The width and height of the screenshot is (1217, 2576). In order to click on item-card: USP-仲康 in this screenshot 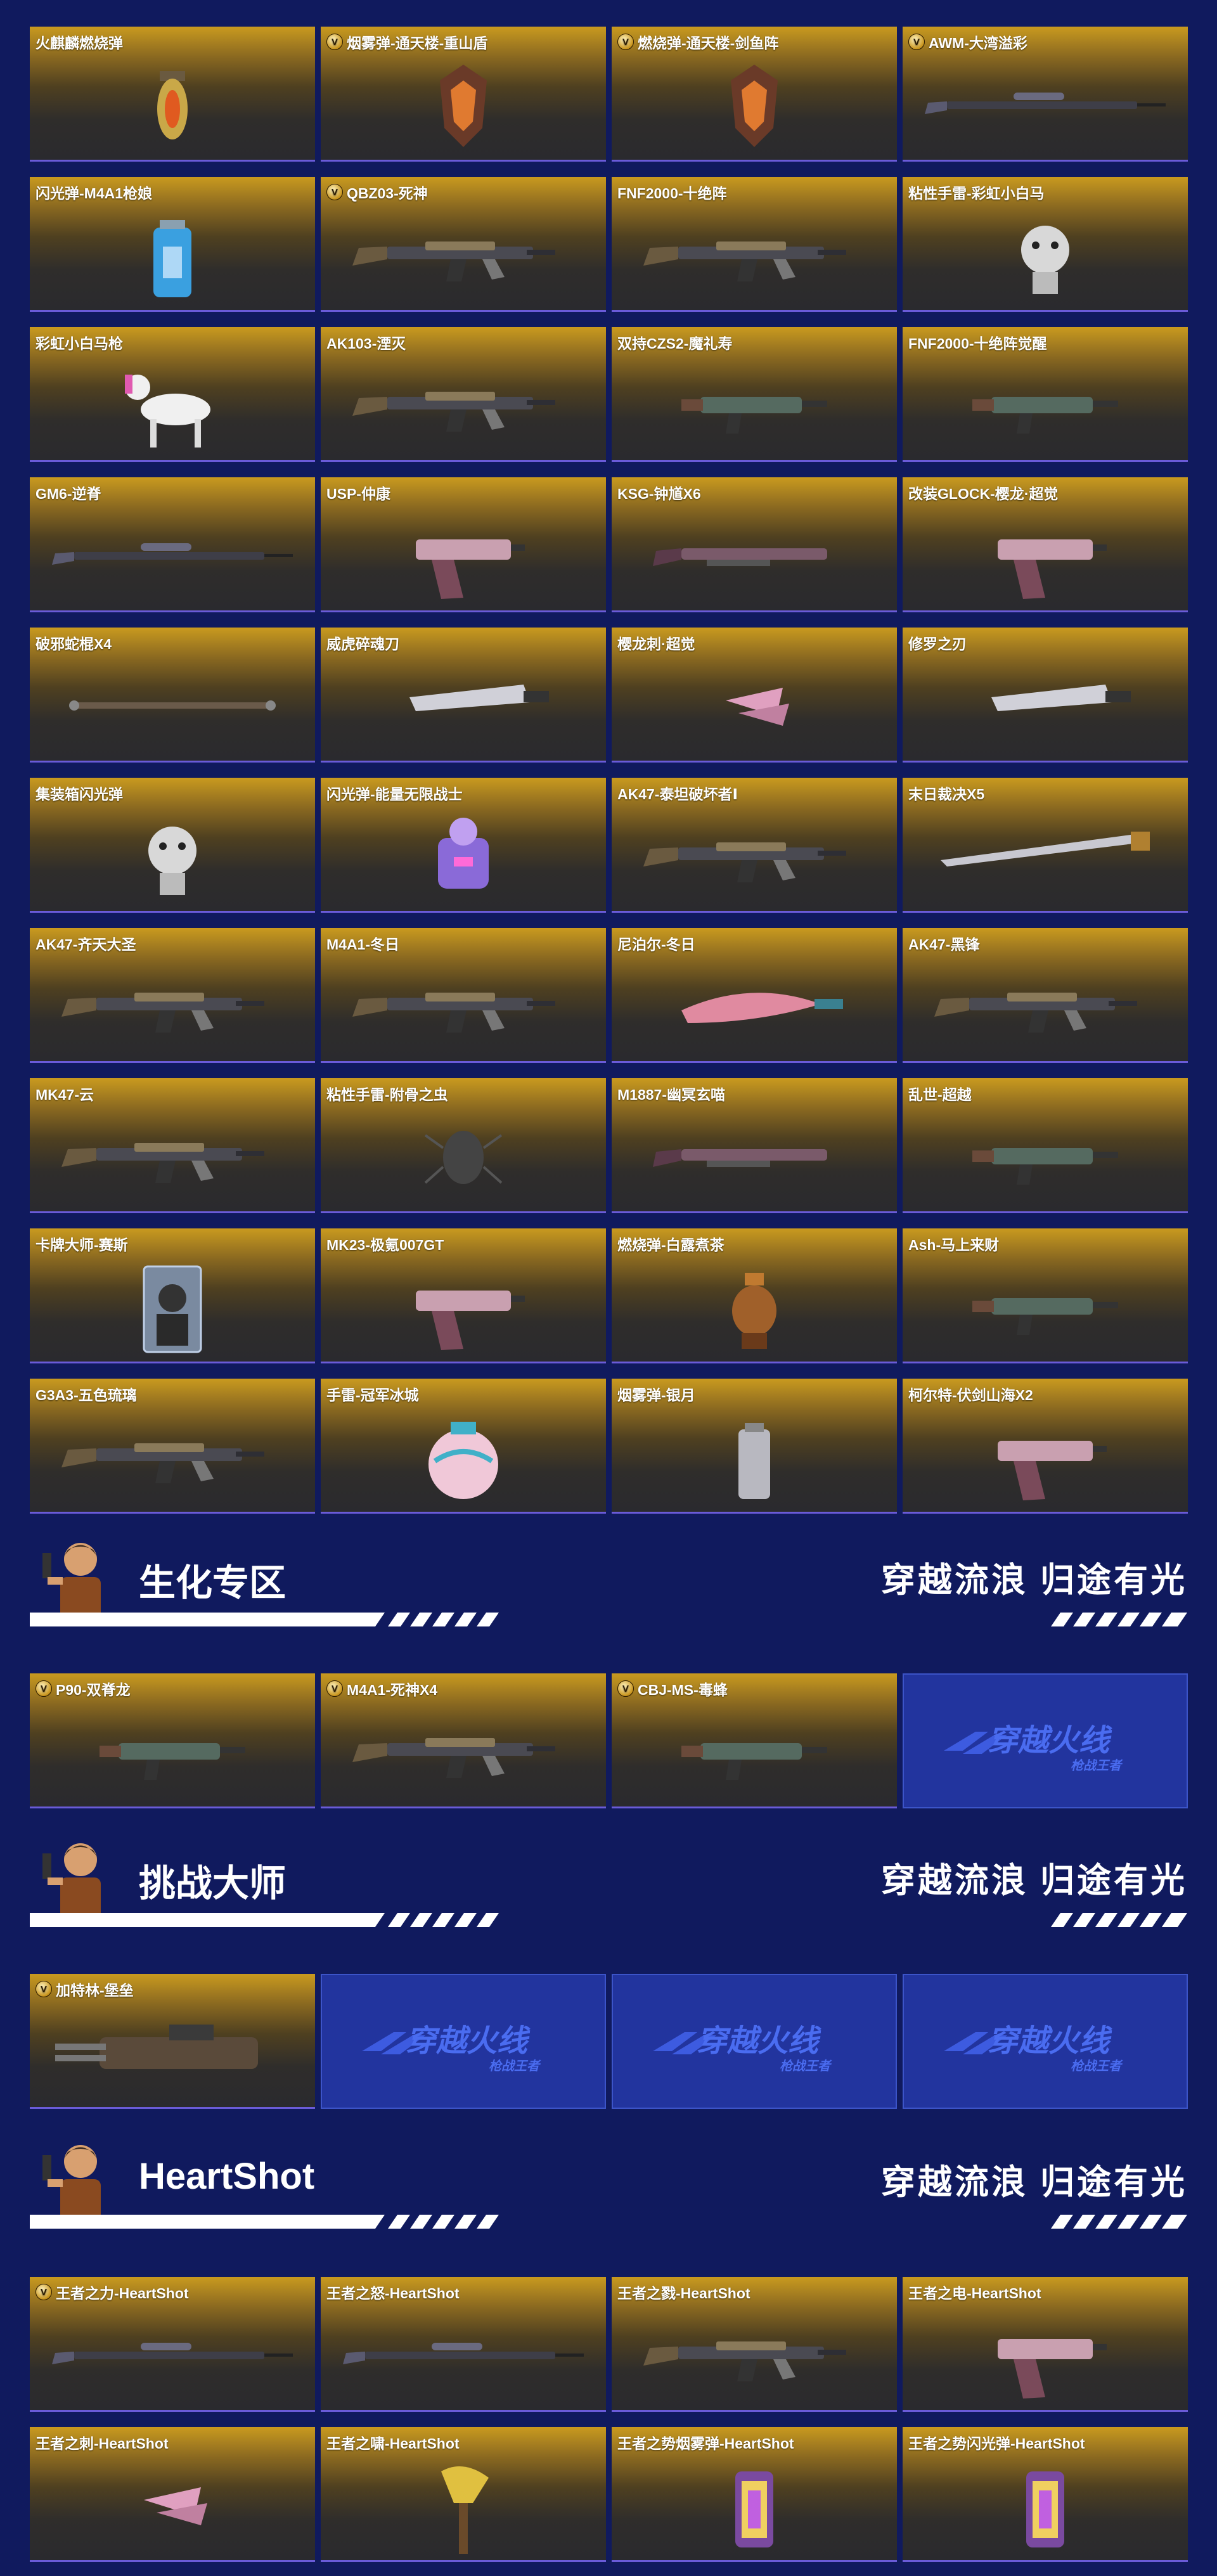, I will do `click(464, 544)`.